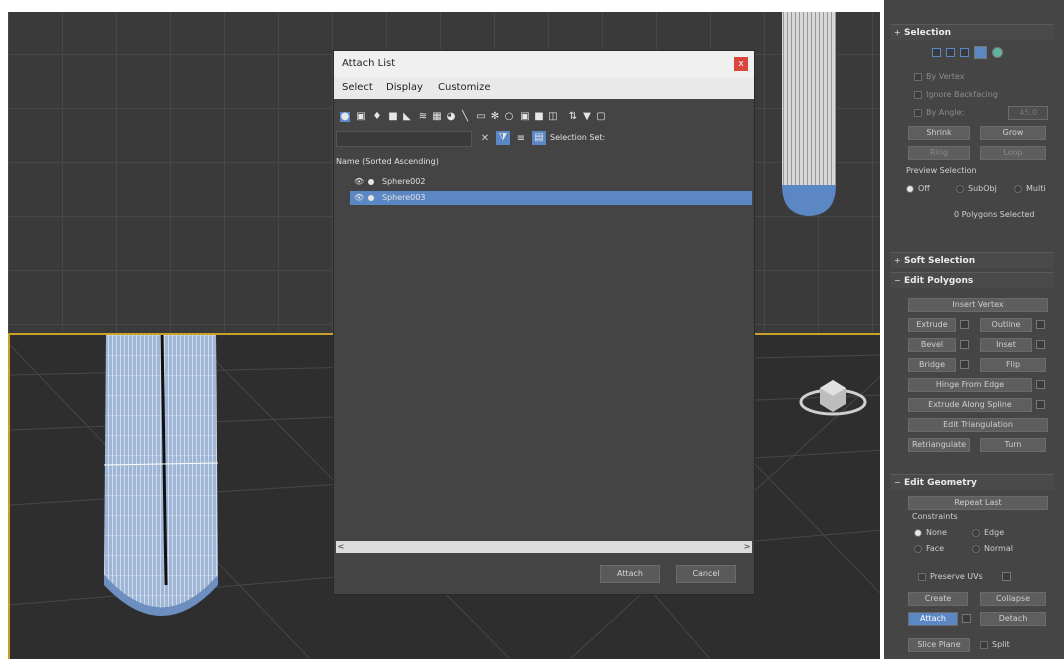 This screenshot has width=1064, height=659. I want to click on preview-subobj-radio: SubObj, so click(976, 188).